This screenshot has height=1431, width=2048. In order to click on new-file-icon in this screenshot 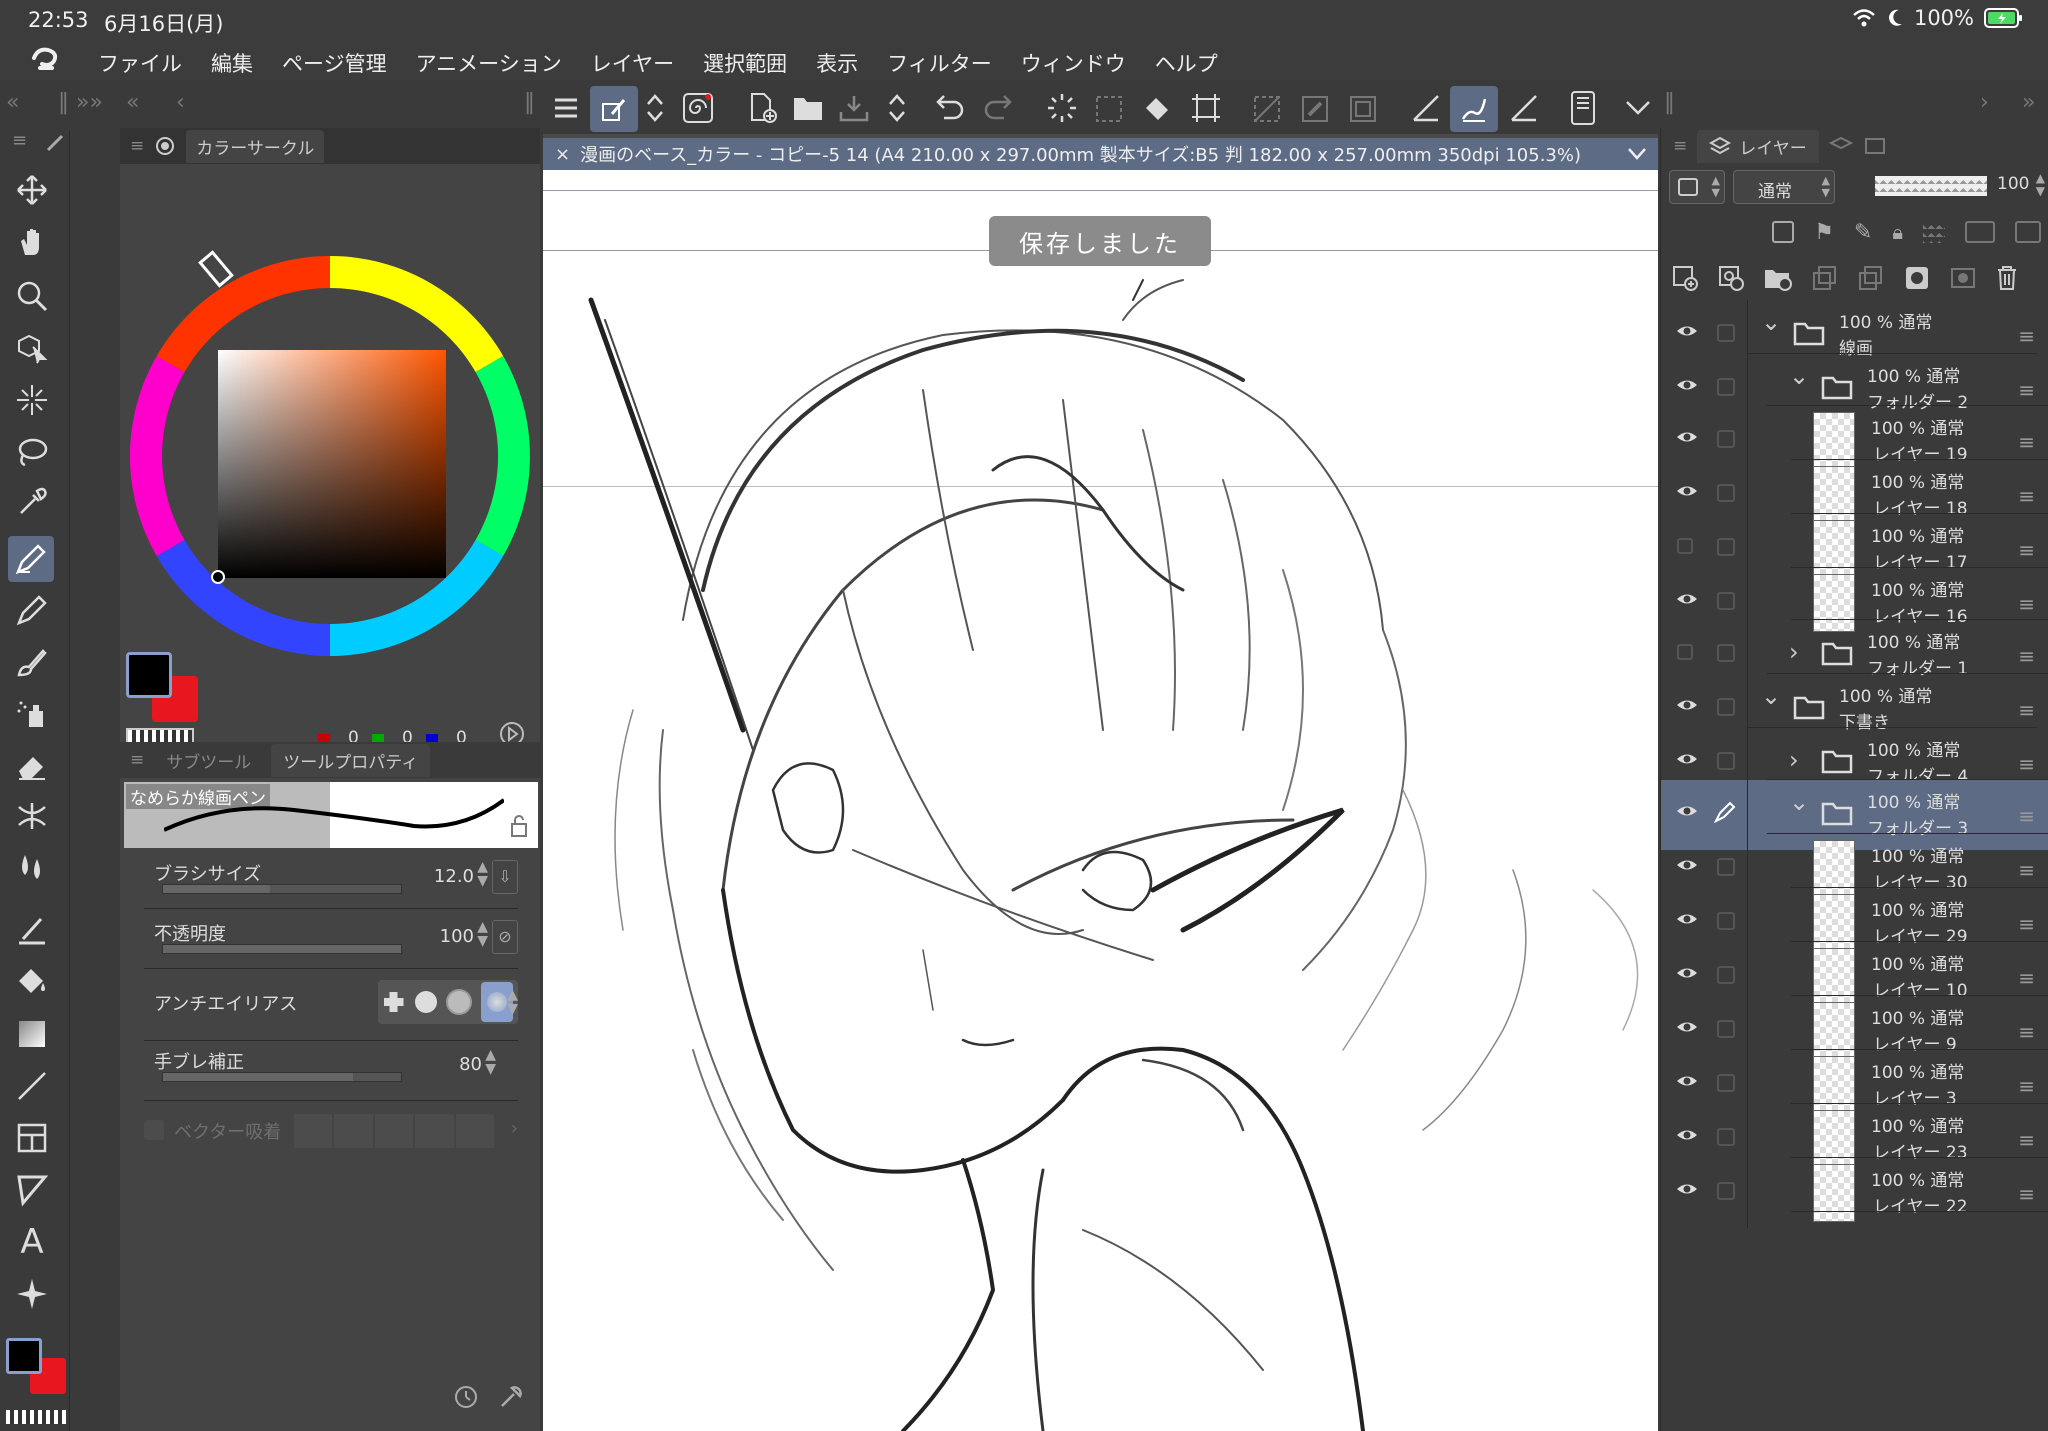, I will do `click(763, 108)`.